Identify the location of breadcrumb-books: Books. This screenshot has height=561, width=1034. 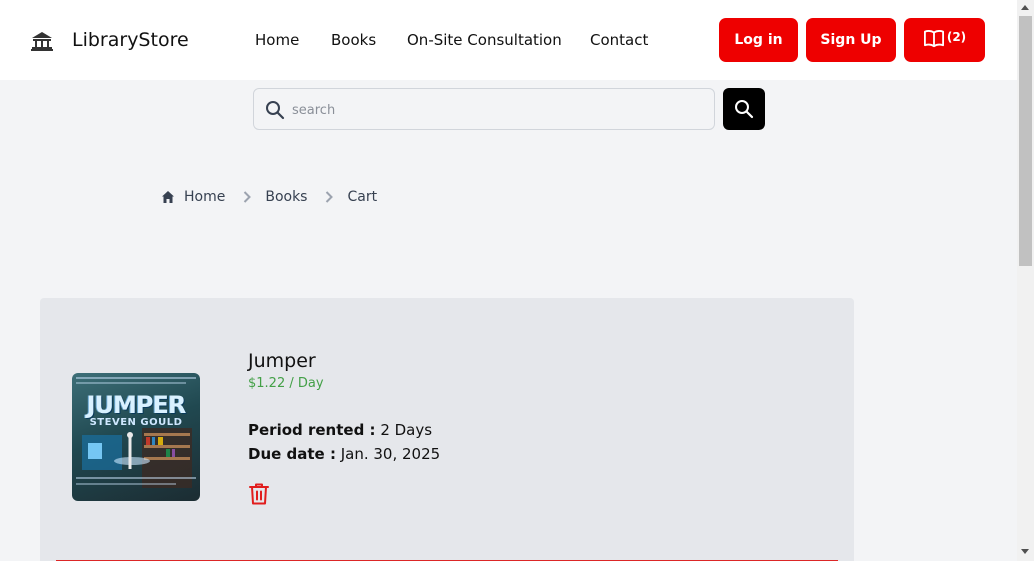
(286, 197).